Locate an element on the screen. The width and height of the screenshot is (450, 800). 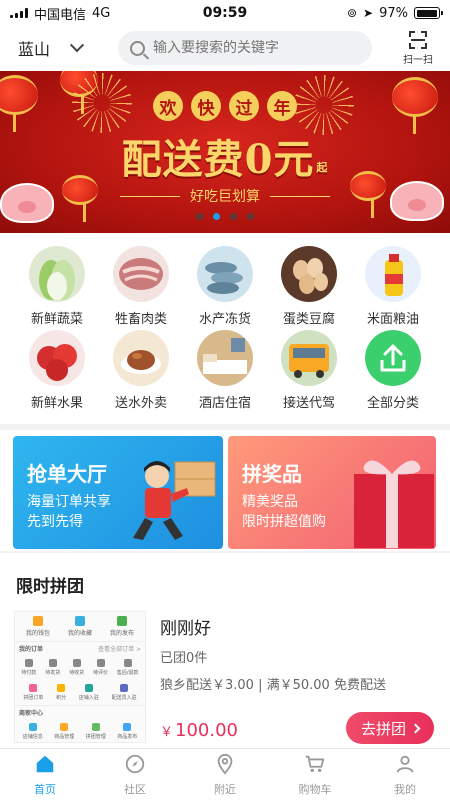
group-icon is located at coordinates (95, 727).